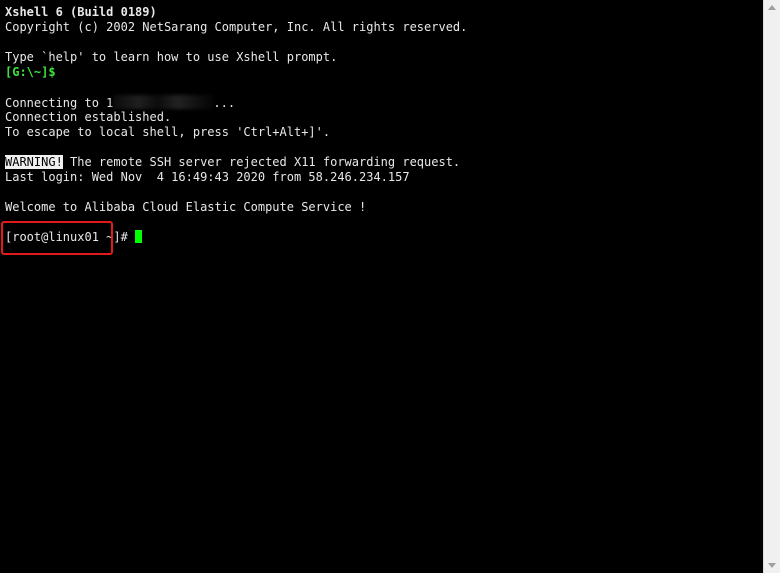 Image resolution: width=780 pixels, height=573 pixels. I want to click on established-line: Connection established., so click(88, 117).